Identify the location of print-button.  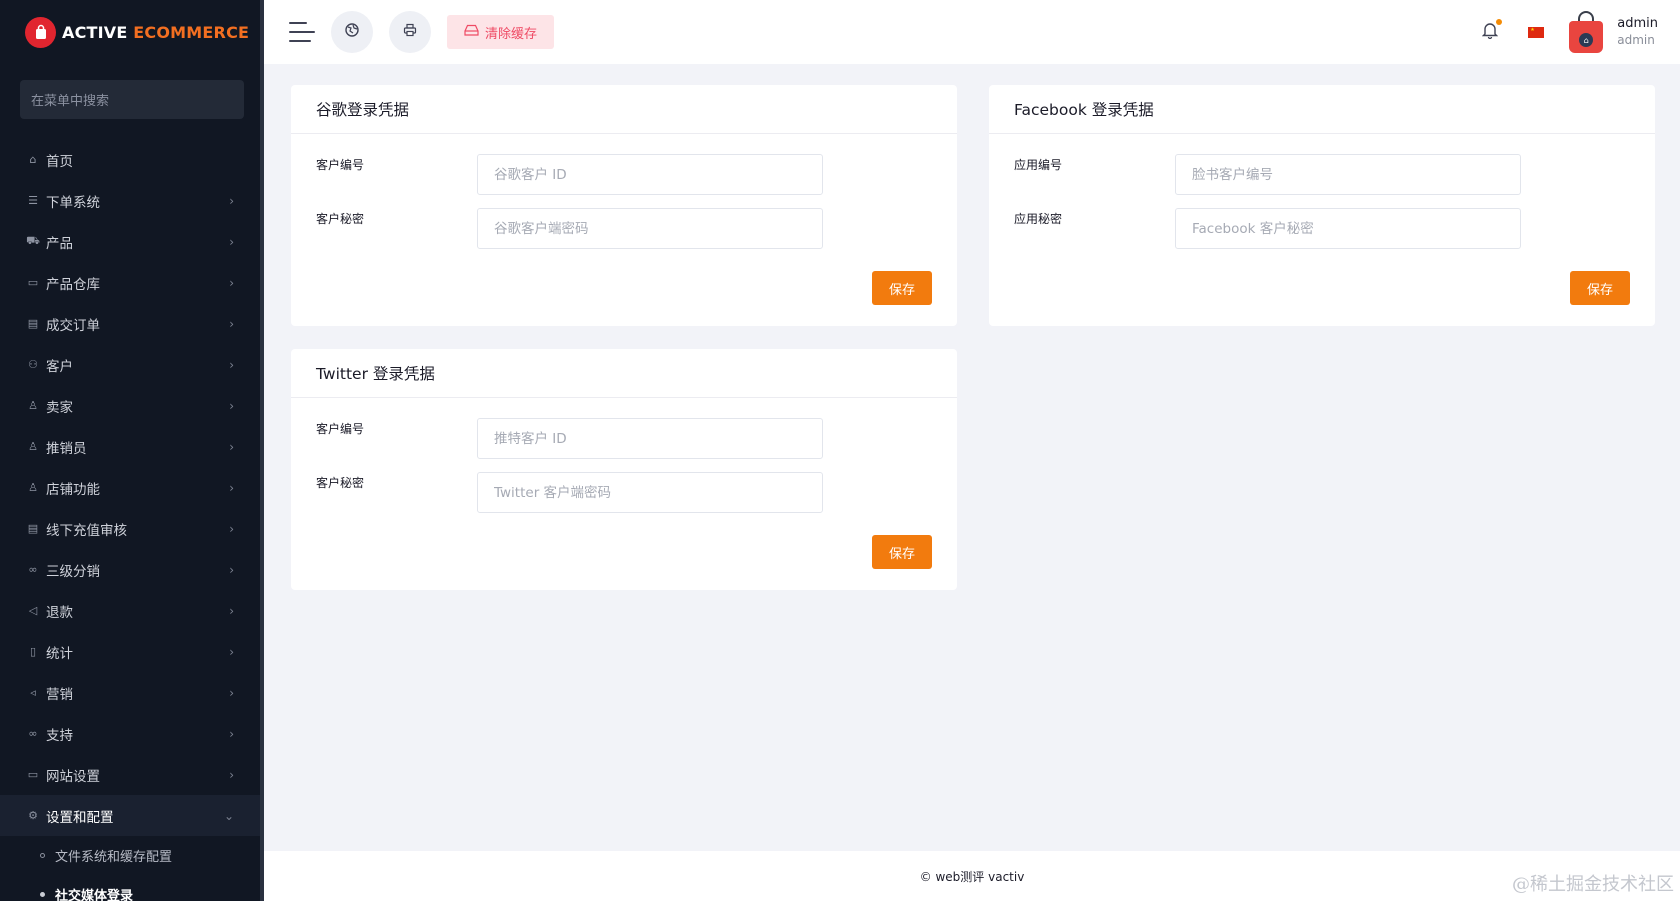
(410, 32).